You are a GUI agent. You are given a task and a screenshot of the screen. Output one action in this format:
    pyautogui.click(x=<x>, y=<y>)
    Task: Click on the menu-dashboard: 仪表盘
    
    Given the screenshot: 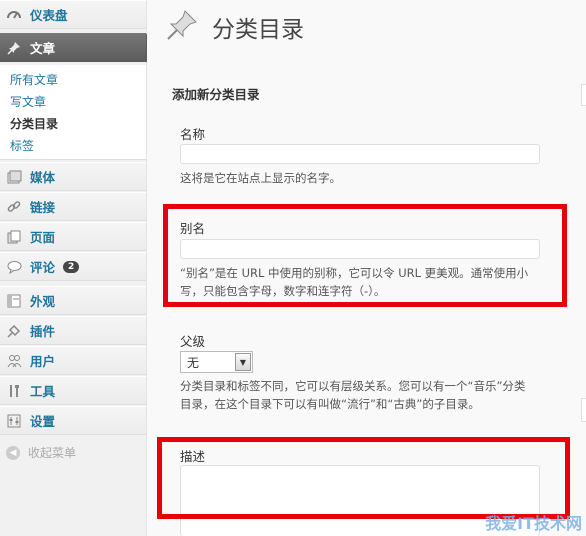 What is the action you would take?
    pyautogui.click(x=73, y=14)
    